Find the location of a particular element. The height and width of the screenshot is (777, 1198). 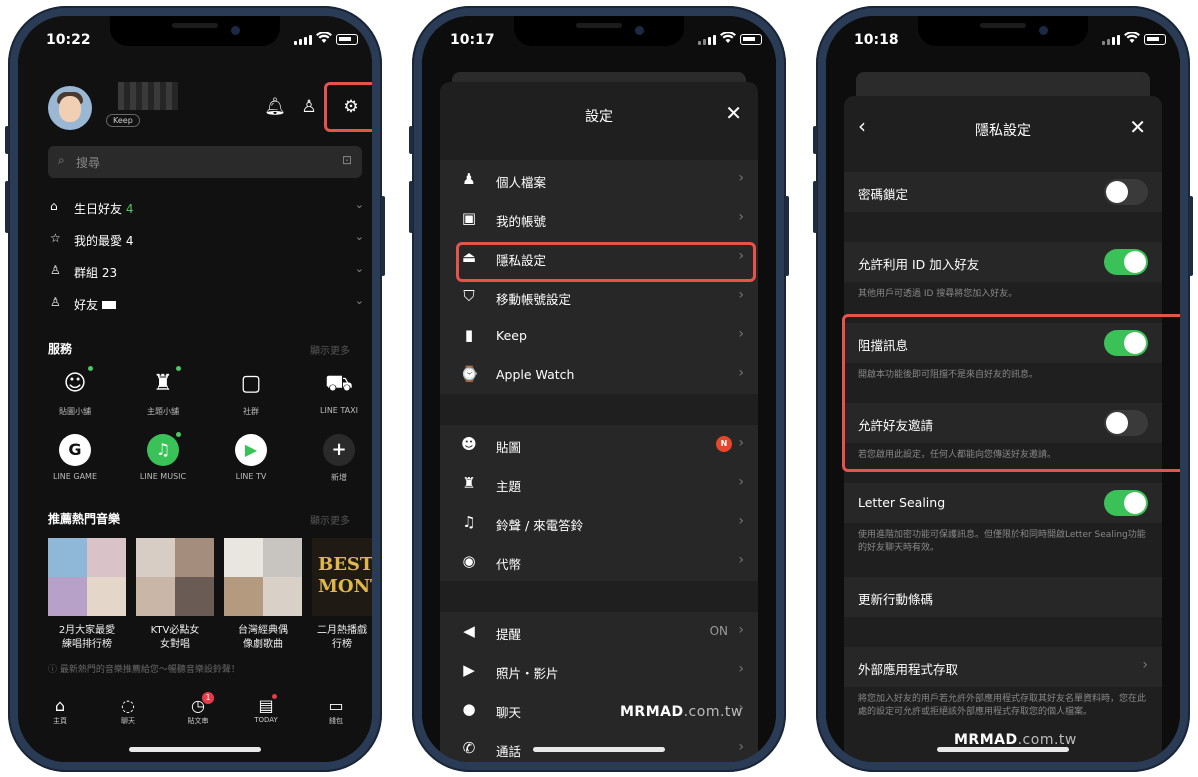

group-count: 4 is located at coordinates (129, 241).